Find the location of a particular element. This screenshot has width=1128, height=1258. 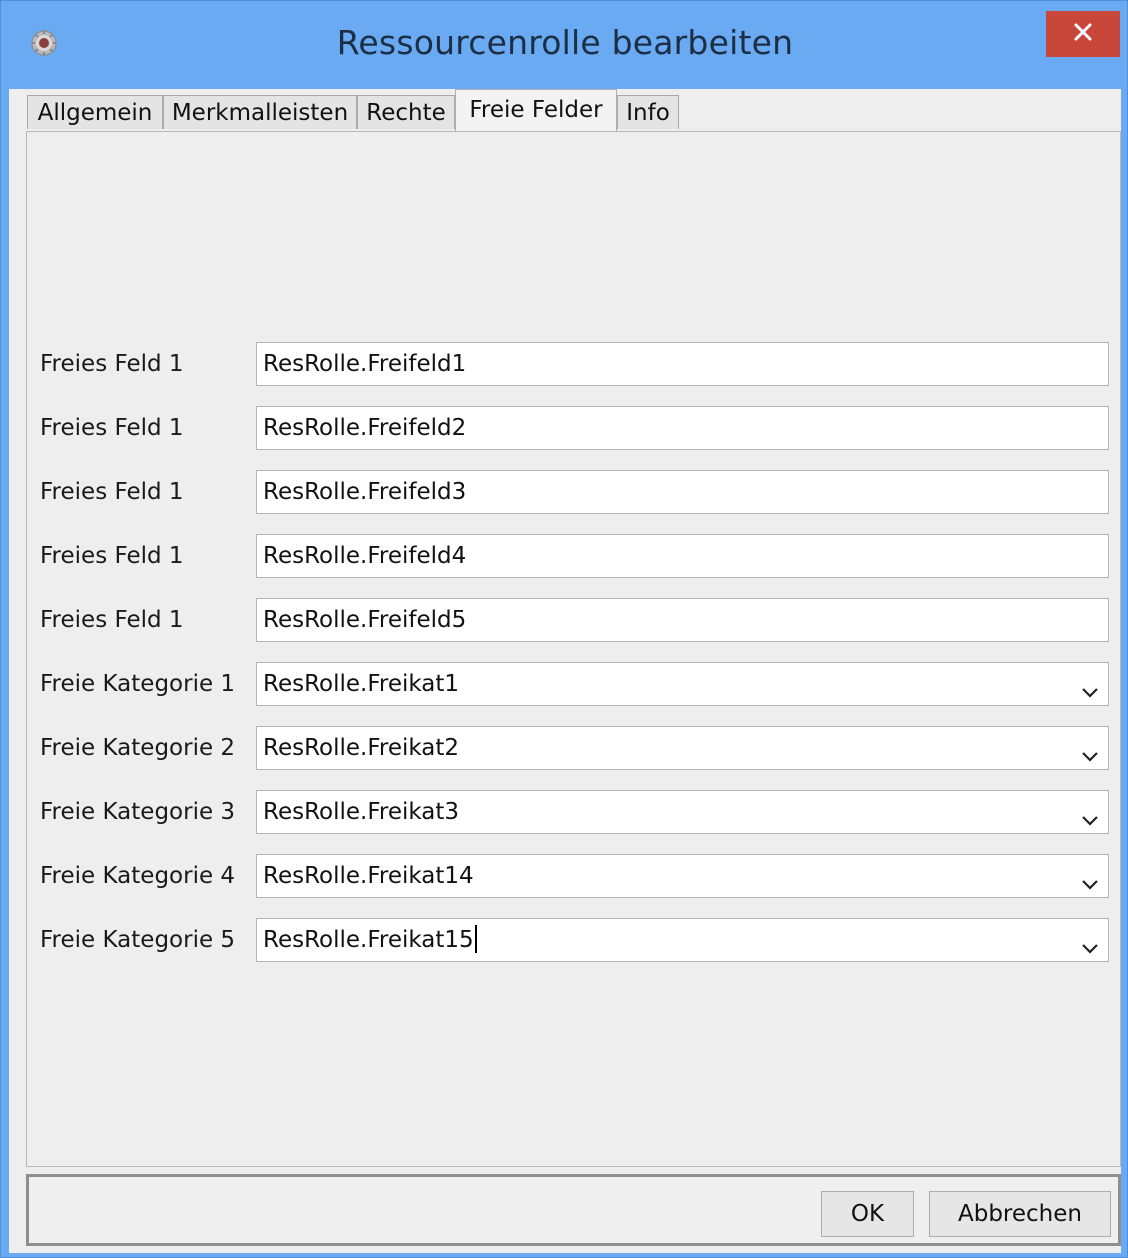

ok-button: OK is located at coordinates (867, 1214).